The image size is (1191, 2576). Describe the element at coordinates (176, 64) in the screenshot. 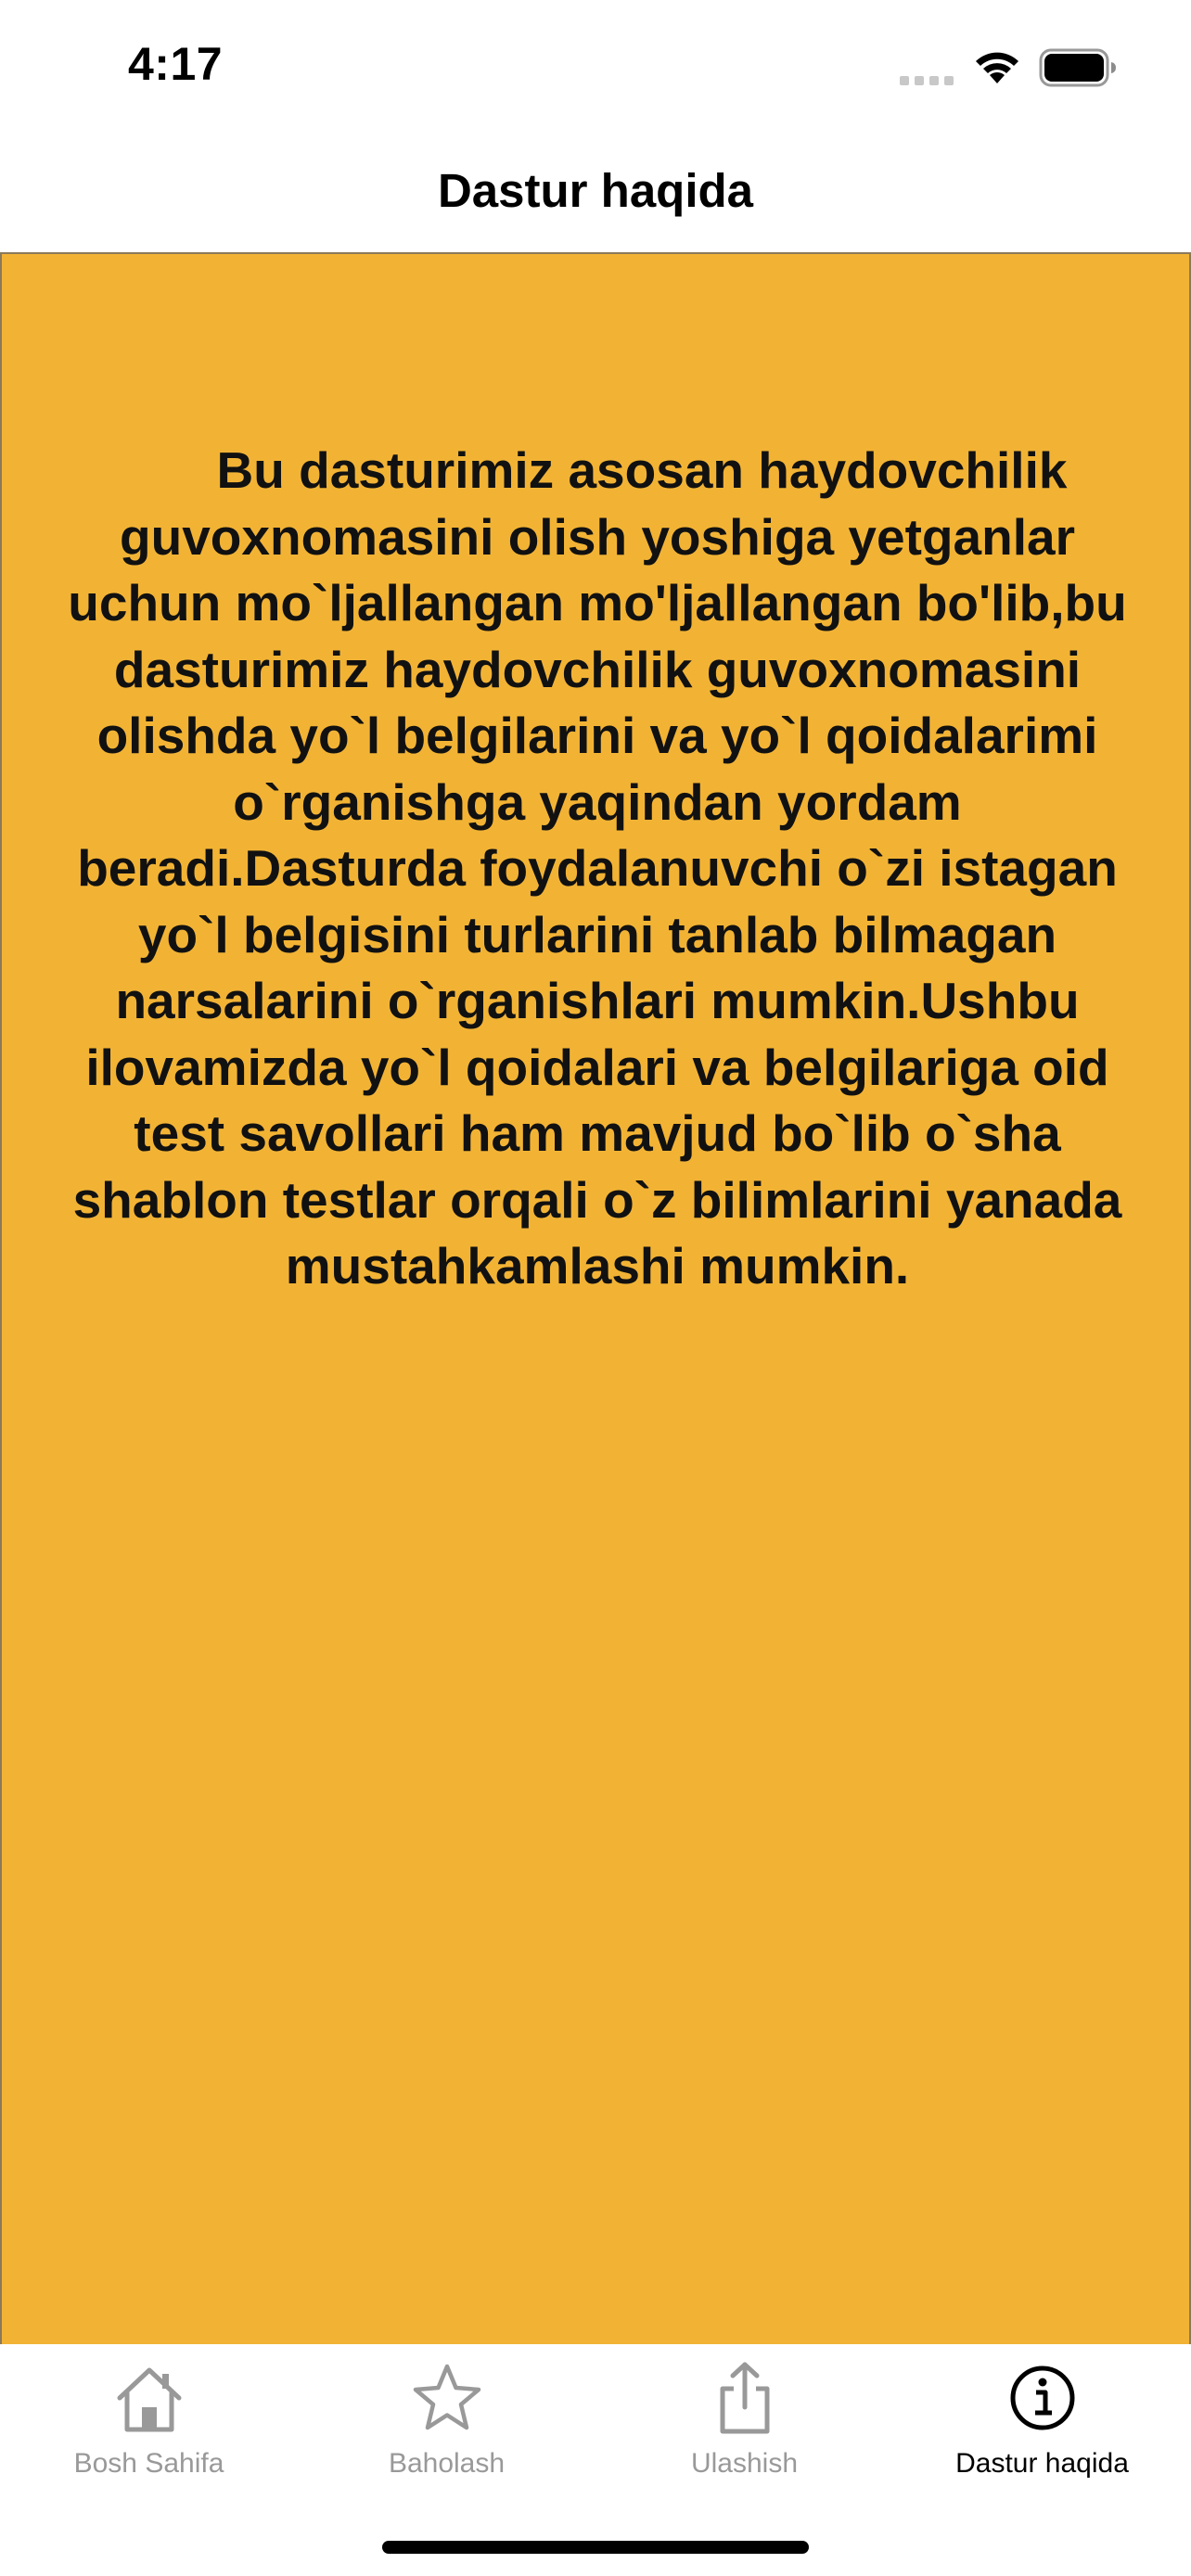

I see `status-time: 4:17` at that location.